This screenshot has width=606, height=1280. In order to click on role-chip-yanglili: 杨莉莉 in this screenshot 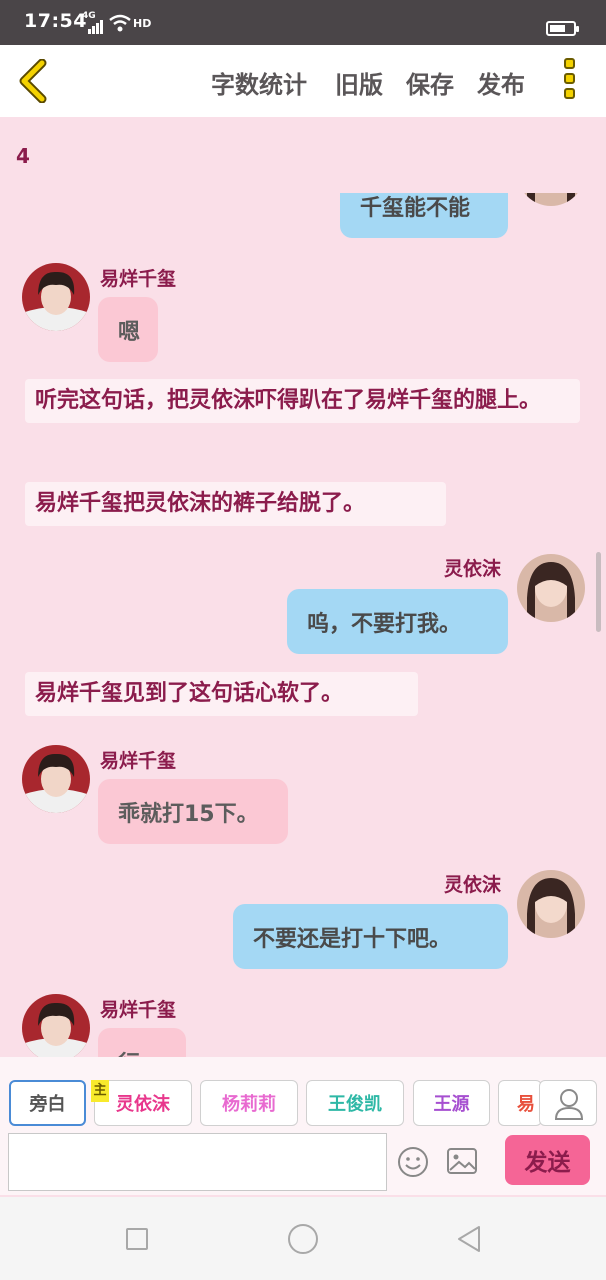, I will do `click(249, 1103)`.